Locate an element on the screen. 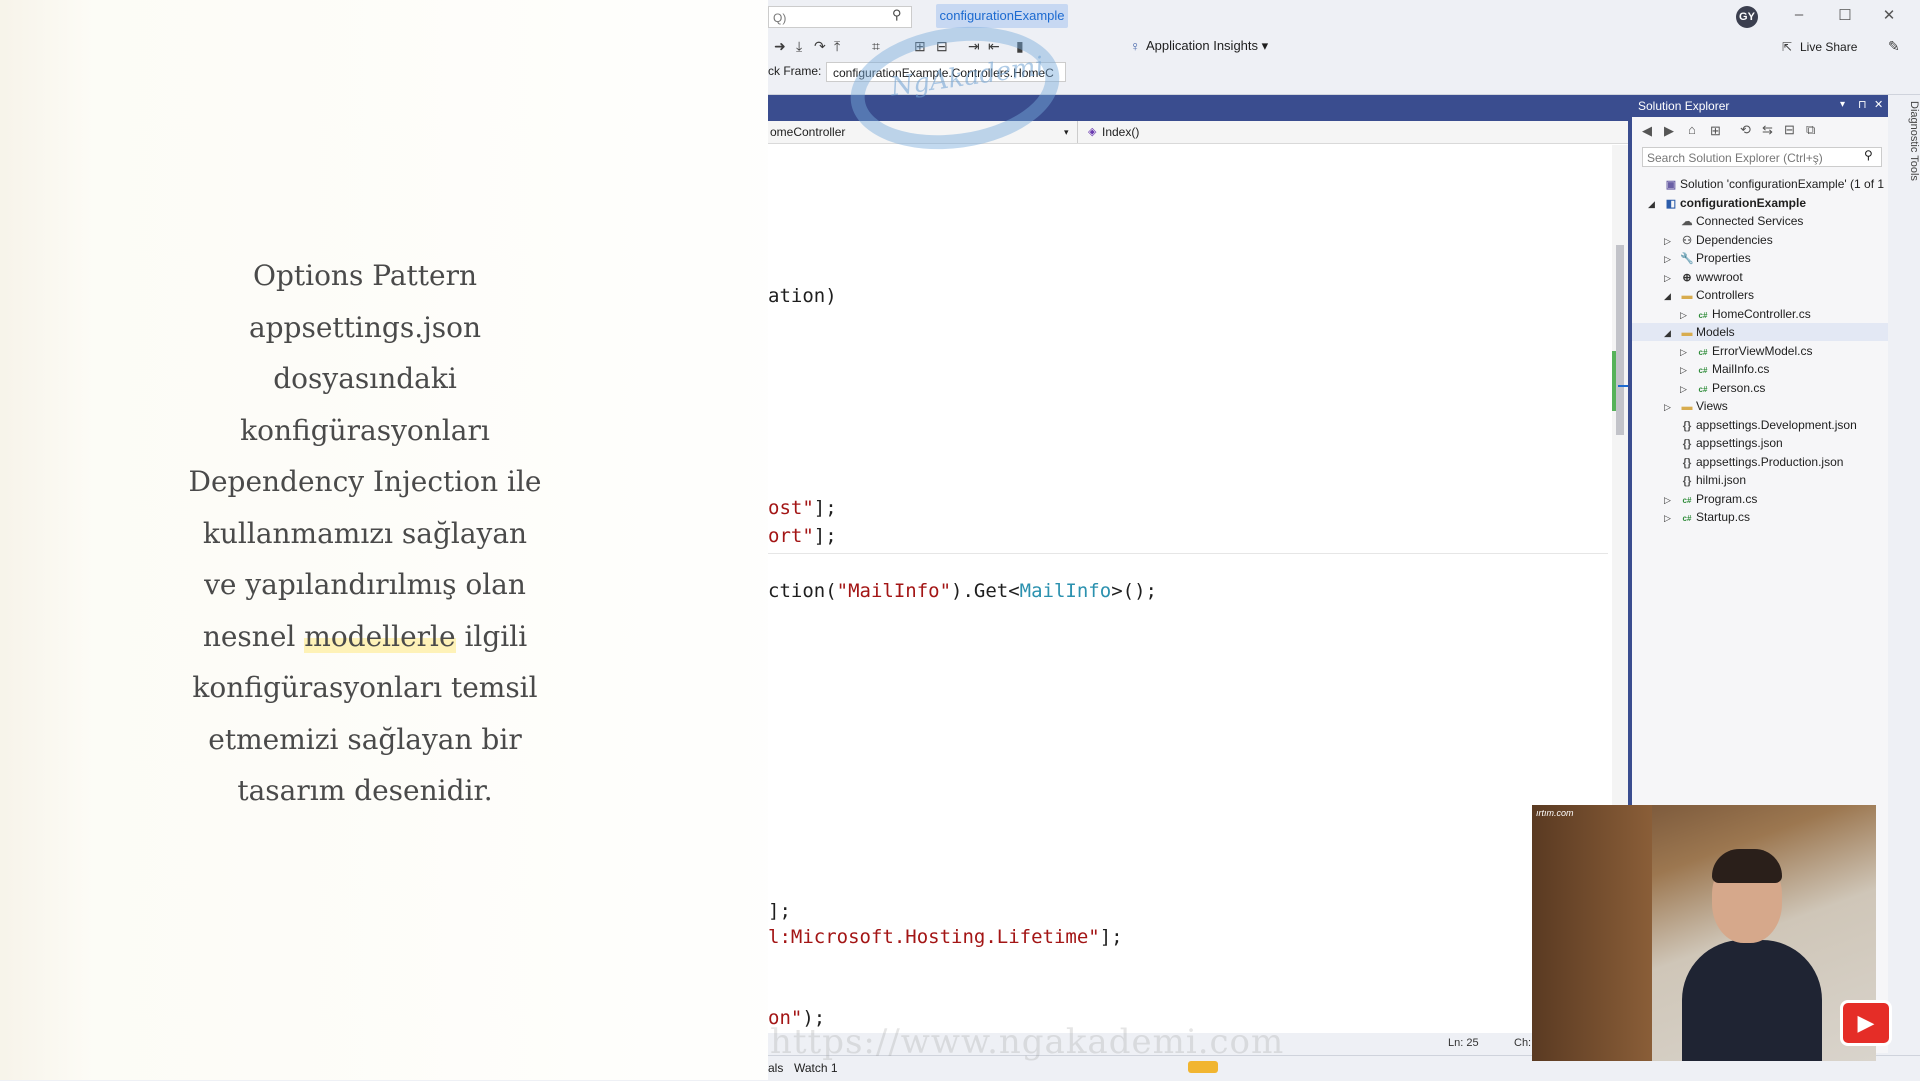 This screenshot has width=1920, height=1081. live-share-button: Live Share is located at coordinates (1828, 47).